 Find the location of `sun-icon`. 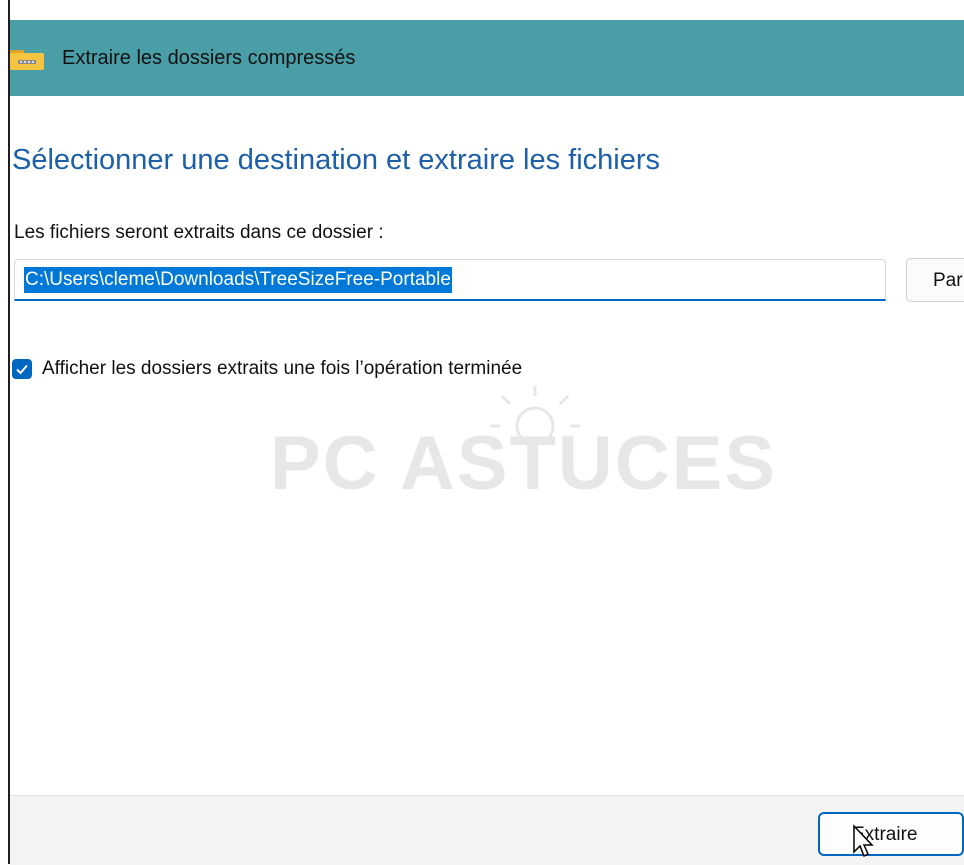

sun-icon is located at coordinates (535, 413).